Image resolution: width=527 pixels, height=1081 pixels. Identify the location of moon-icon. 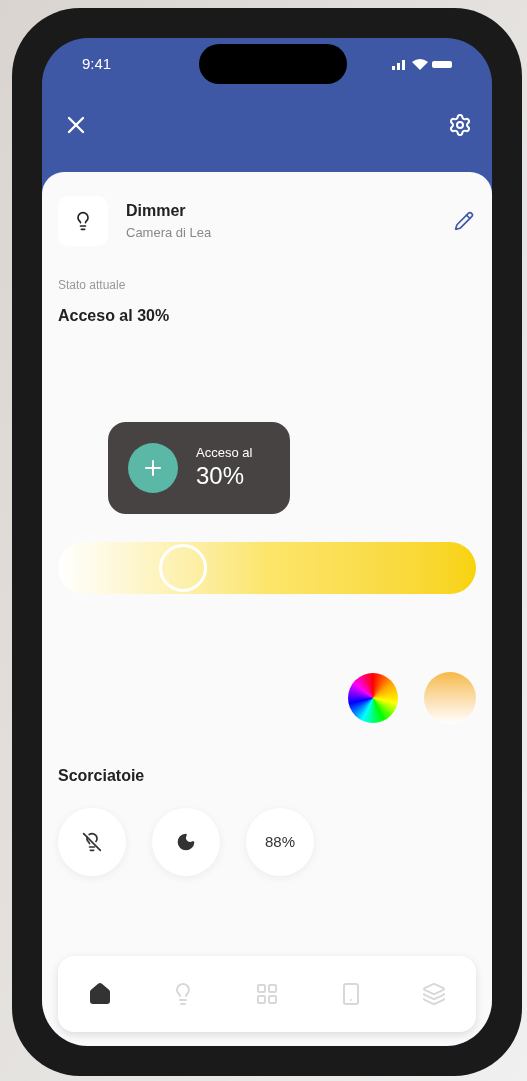
(186, 842).